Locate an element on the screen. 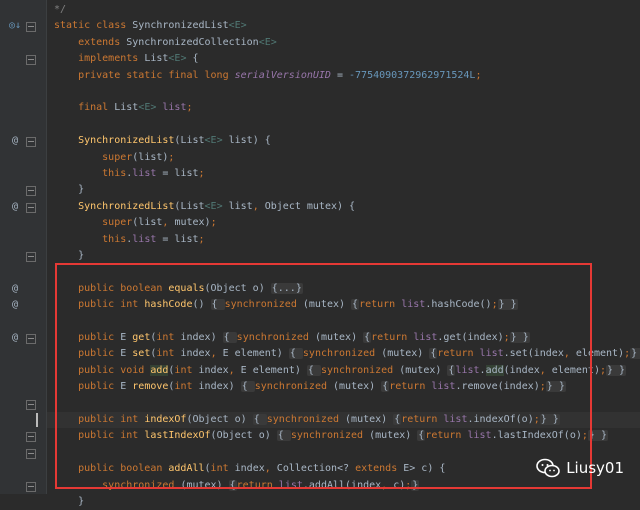 The image size is (640, 510). code-token: implements is located at coordinates (99, 59).